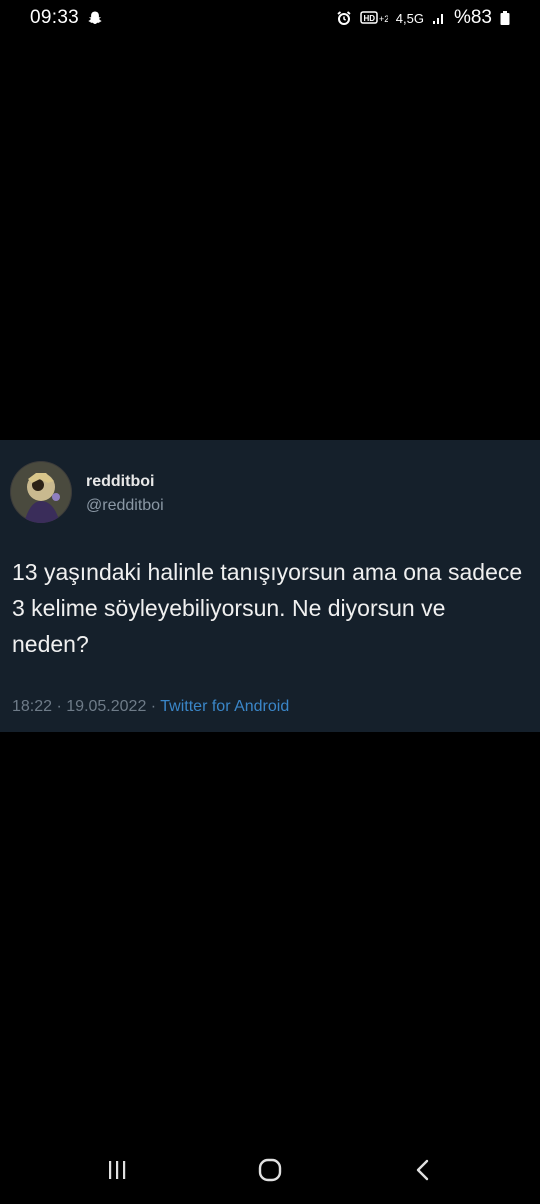 The width and height of the screenshot is (540, 1204). Describe the element at coordinates (439, 18) in the screenshot. I see `signal-icon` at that location.